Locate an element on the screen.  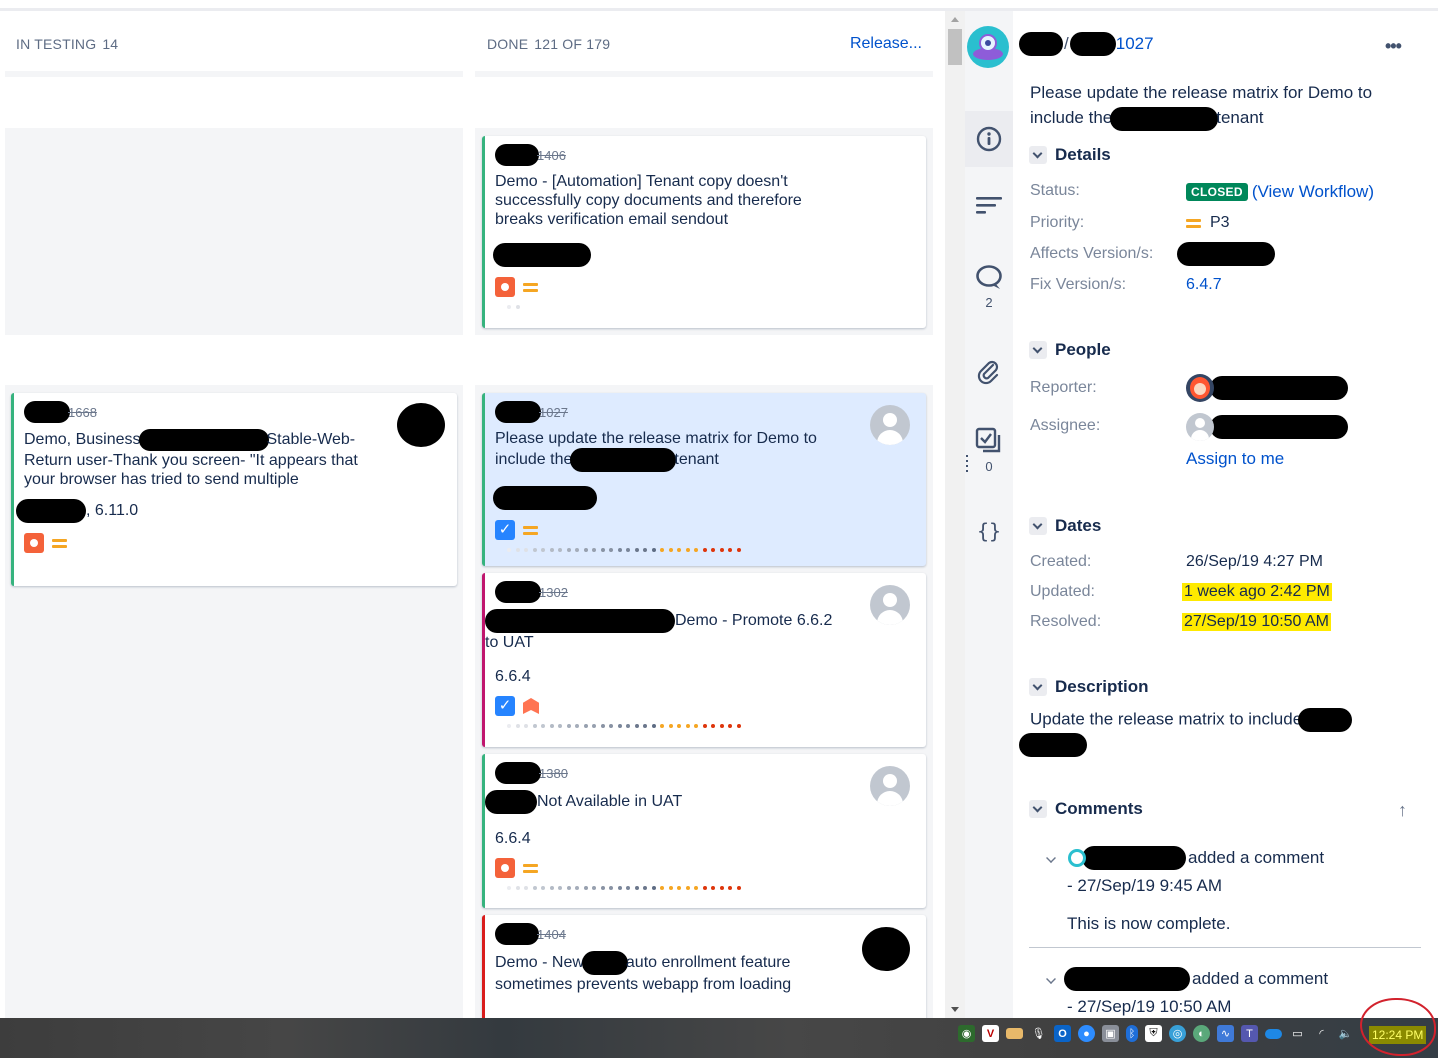
wifi-icon: ◜ is located at coordinates (1321, 1033).